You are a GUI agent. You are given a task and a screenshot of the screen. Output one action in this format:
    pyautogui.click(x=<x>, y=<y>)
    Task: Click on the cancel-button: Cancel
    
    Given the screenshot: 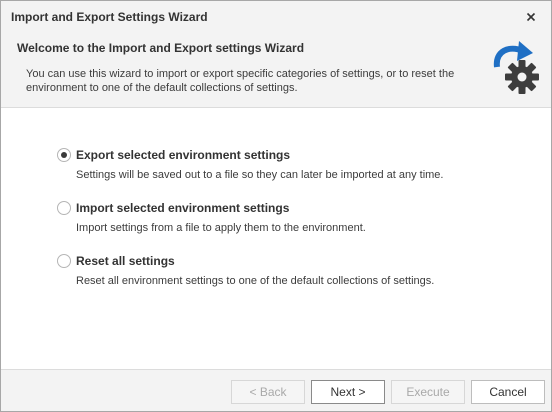 What is the action you would take?
    pyautogui.click(x=508, y=392)
    